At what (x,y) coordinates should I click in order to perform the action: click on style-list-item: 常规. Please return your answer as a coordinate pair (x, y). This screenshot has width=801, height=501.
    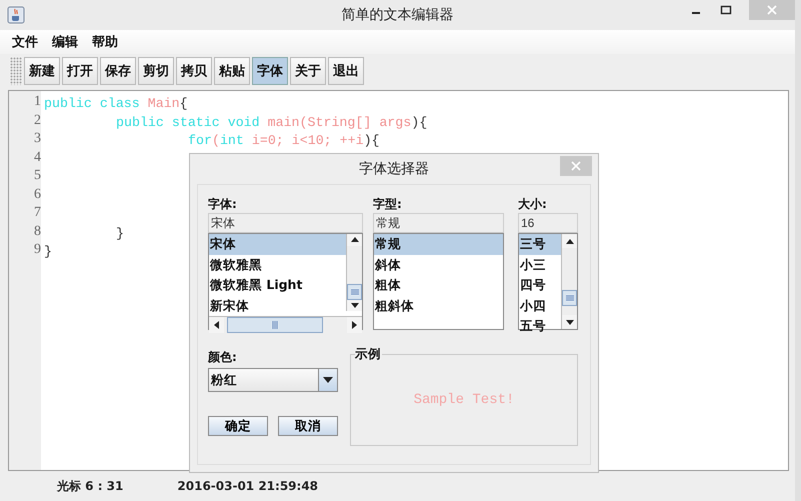
    Looking at the image, I should click on (438, 244).